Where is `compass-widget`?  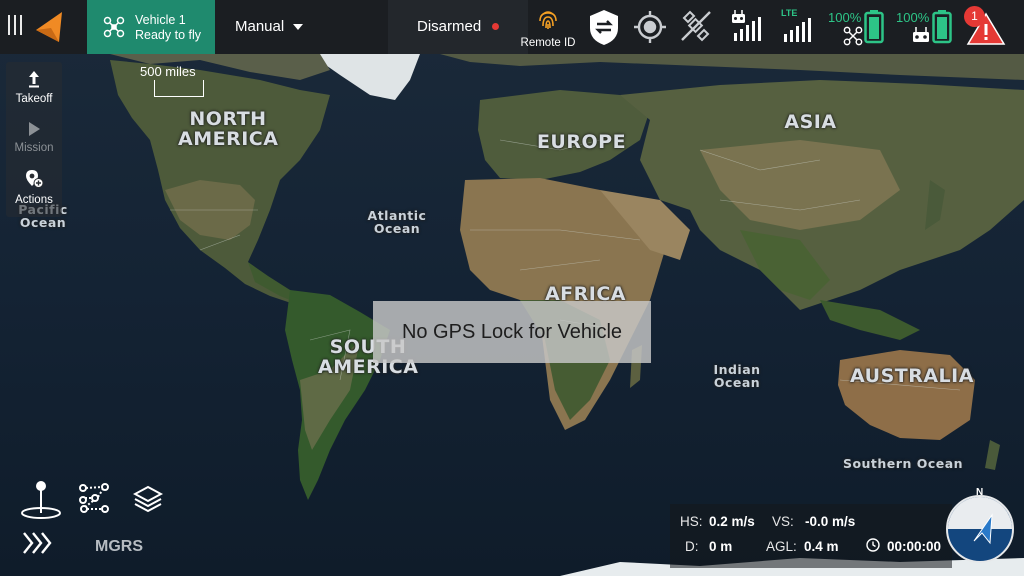 compass-widget is located at coordinates (980, 529).